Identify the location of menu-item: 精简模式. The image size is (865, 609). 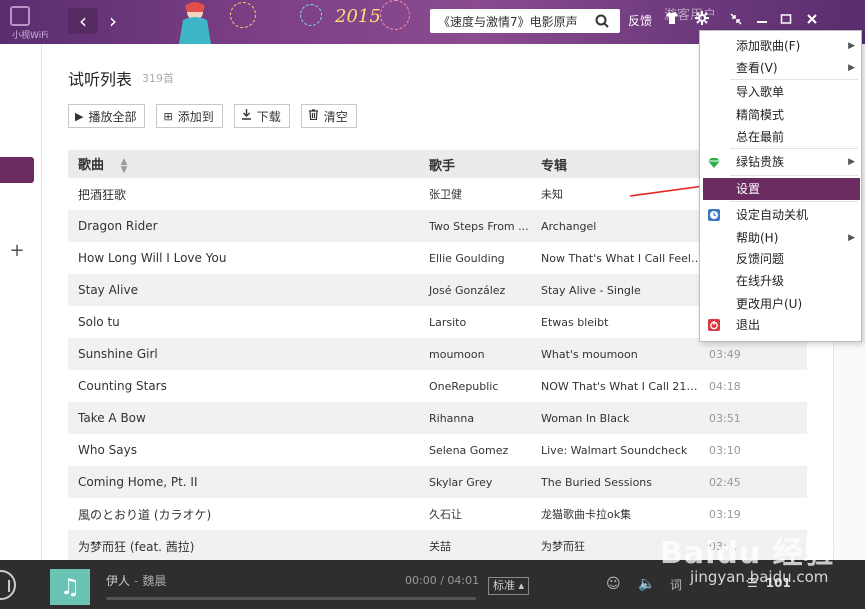
(780, 115).